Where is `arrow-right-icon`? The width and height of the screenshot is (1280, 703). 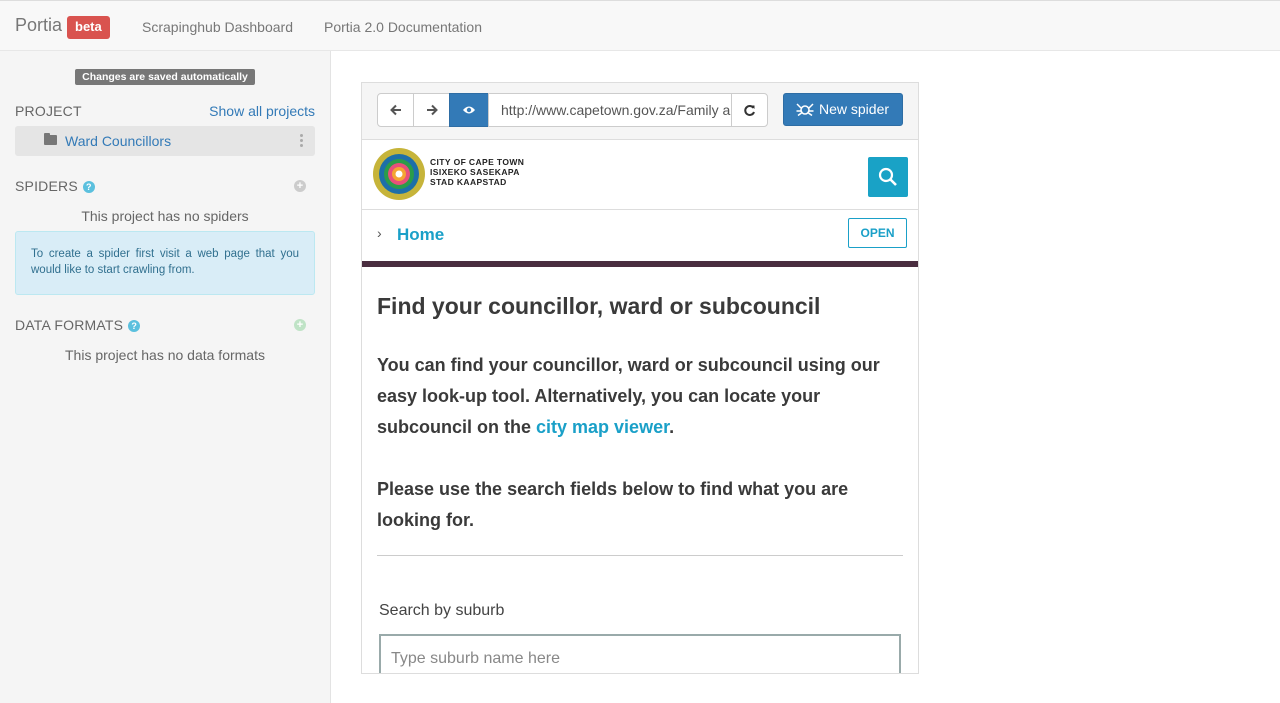
arrow-right-icon is located at coordinates (432, 110).